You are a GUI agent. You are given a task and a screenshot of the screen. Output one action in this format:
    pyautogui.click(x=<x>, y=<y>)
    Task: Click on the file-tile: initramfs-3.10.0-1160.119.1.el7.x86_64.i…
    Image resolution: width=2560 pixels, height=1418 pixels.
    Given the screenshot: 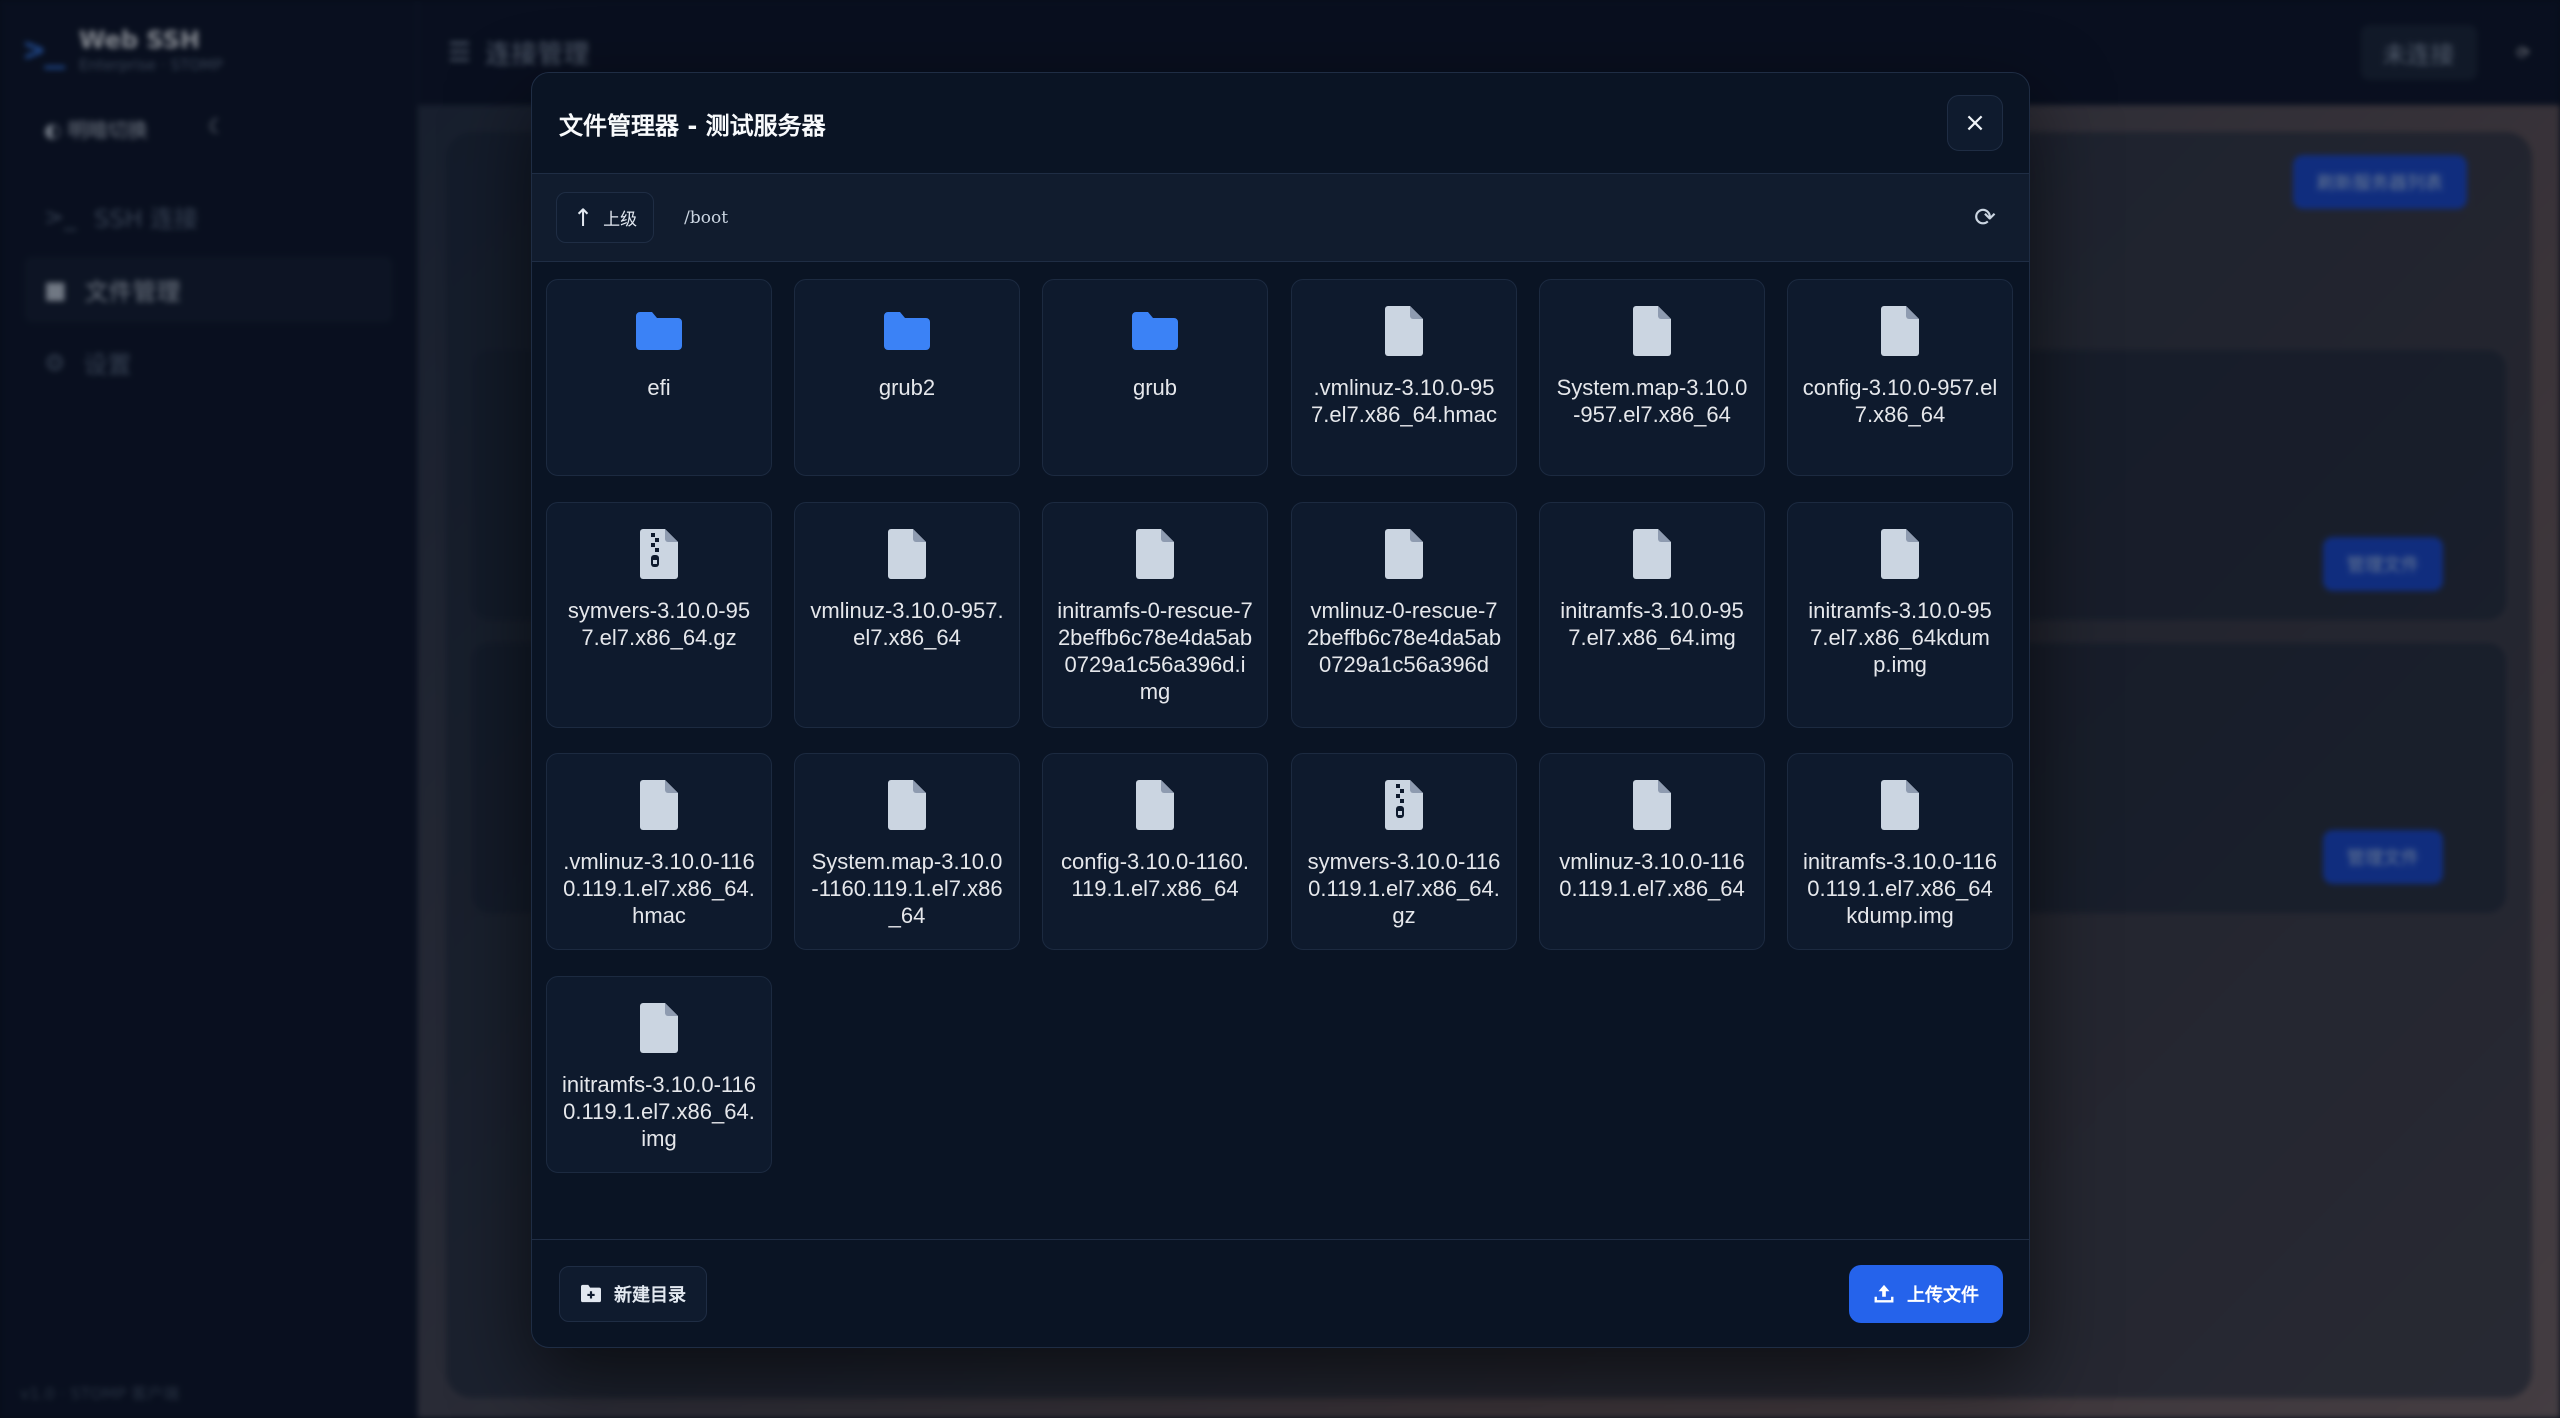 What is the action you would take?
    pyautogui.click(x=659, y=1074)
    